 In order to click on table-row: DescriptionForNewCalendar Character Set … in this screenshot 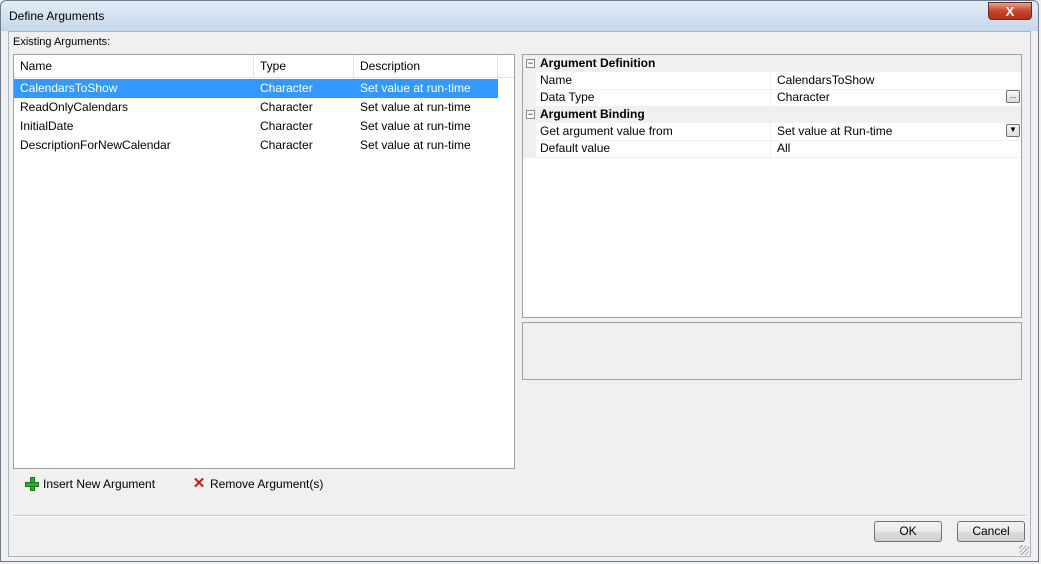, I will do `click(256, 145)`.